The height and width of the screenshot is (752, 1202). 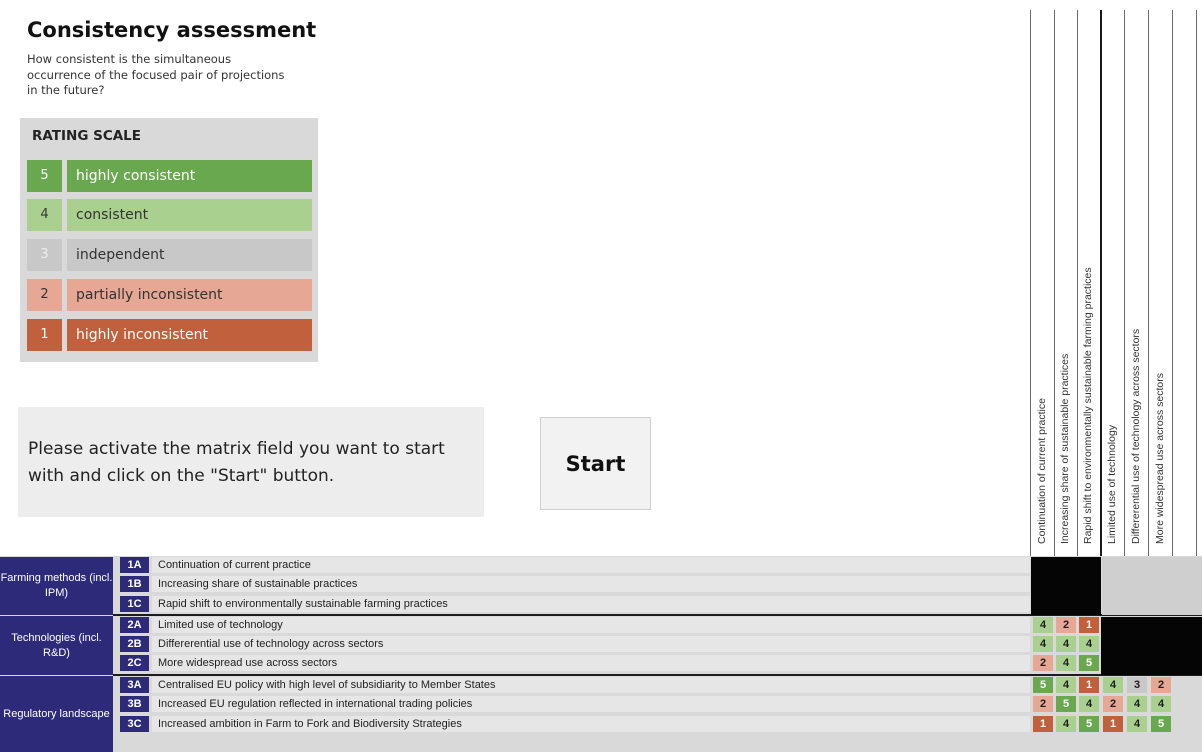 What do you see at coordinates (595, 463) in the screenshot?
I see `start-button: Start` at bounding box center [595, 463].